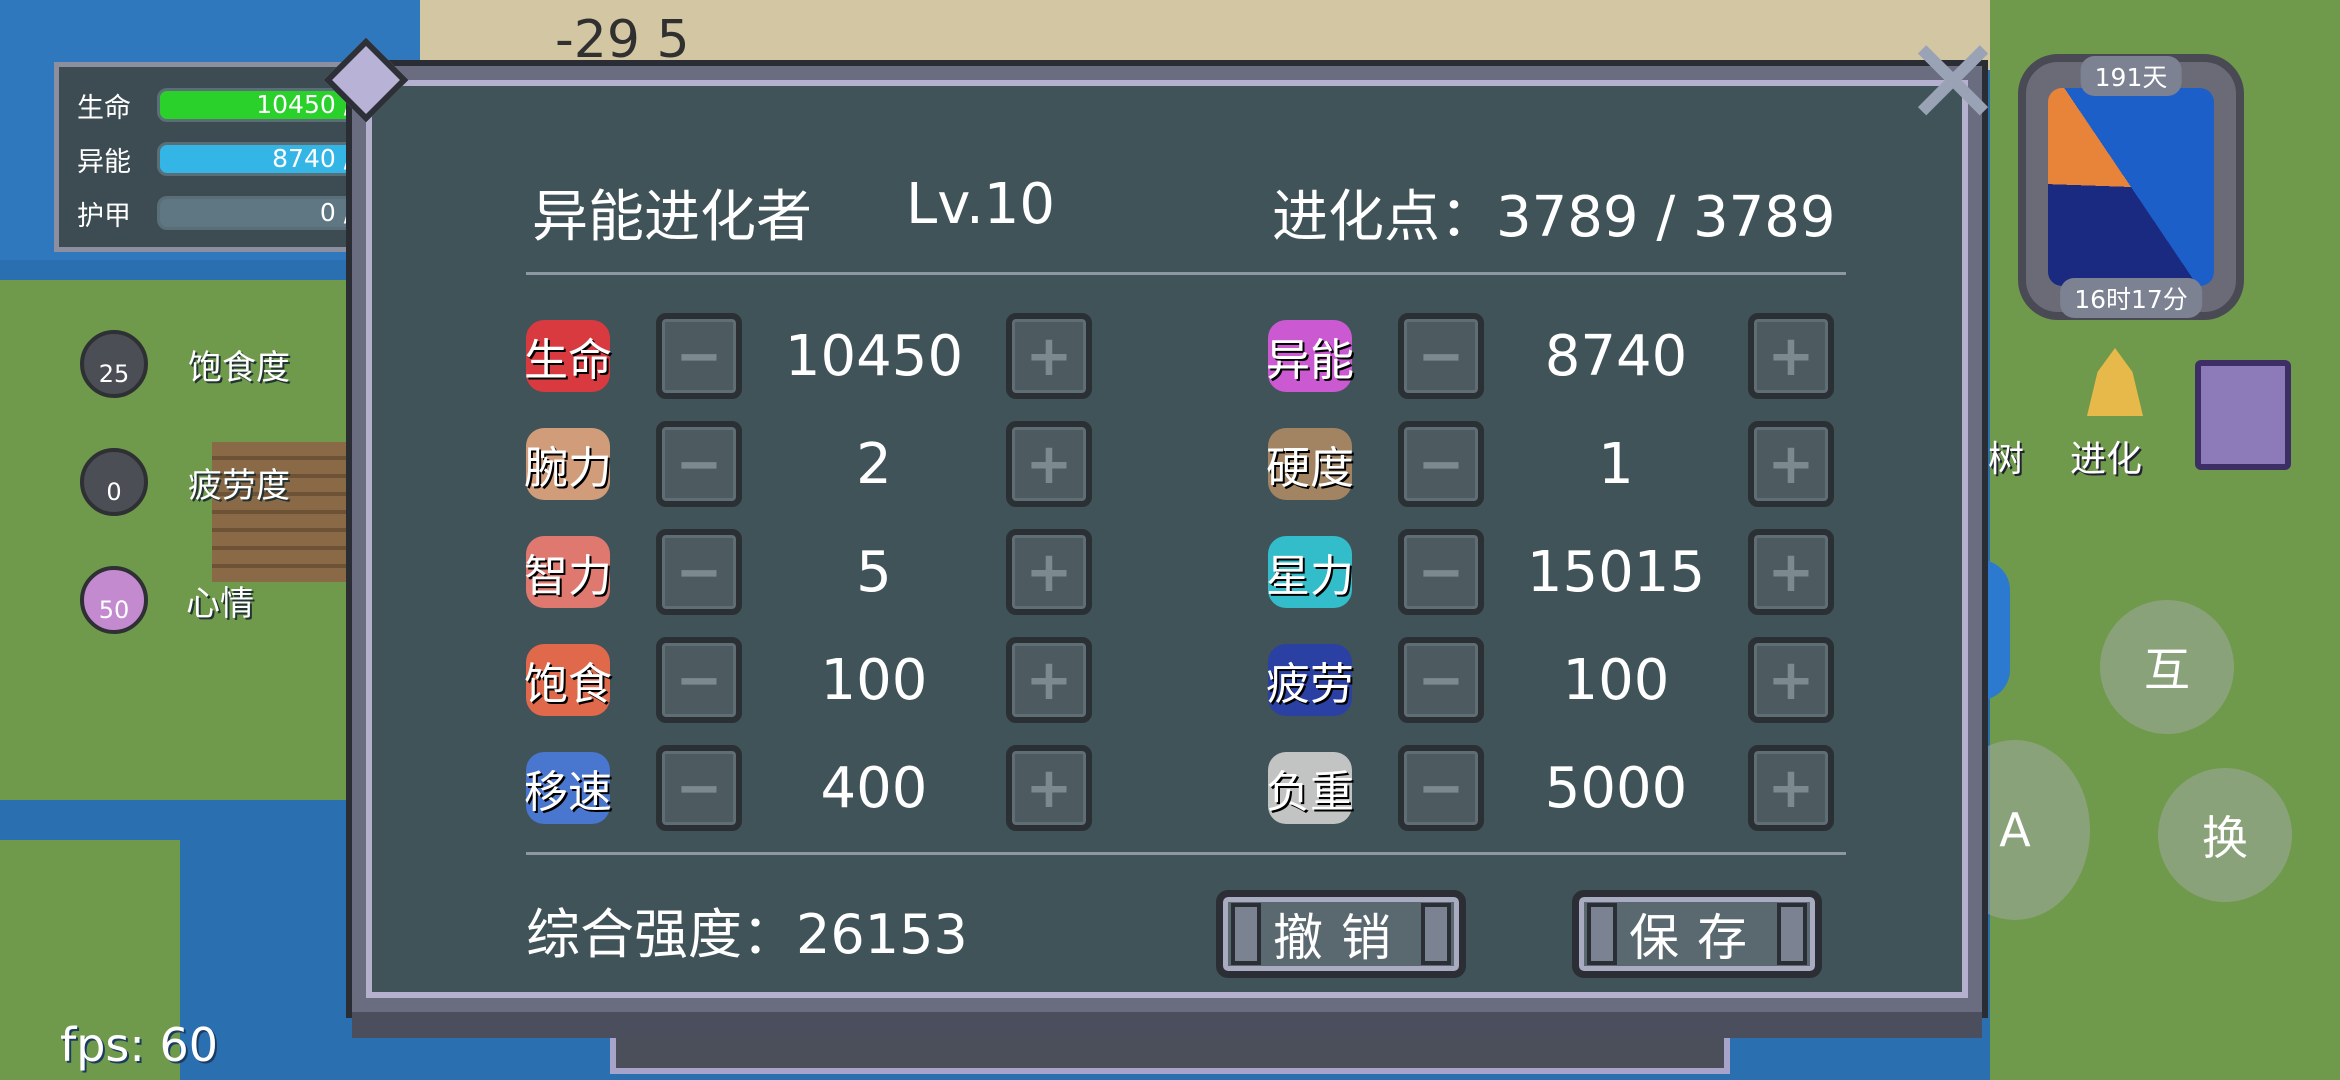  What do you see at coordinates (874, 356) in the screenshot?
I see `stat-value: 10450` at bounding box center [874, 356].